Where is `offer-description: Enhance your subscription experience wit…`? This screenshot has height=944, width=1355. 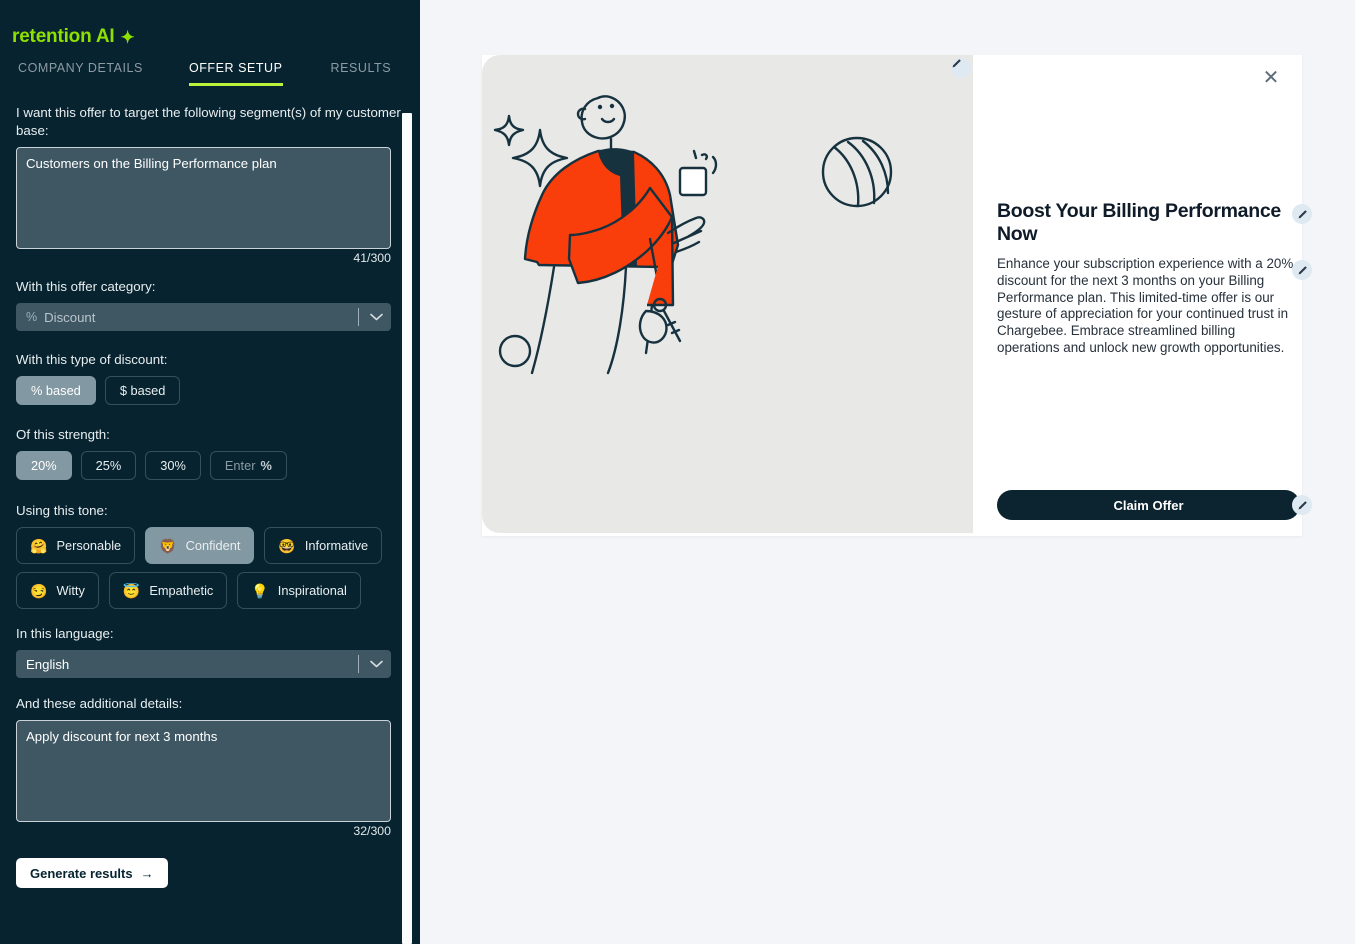 offer-description: Enhance your subscription experience wit… is located at coordinates (1145, 305).